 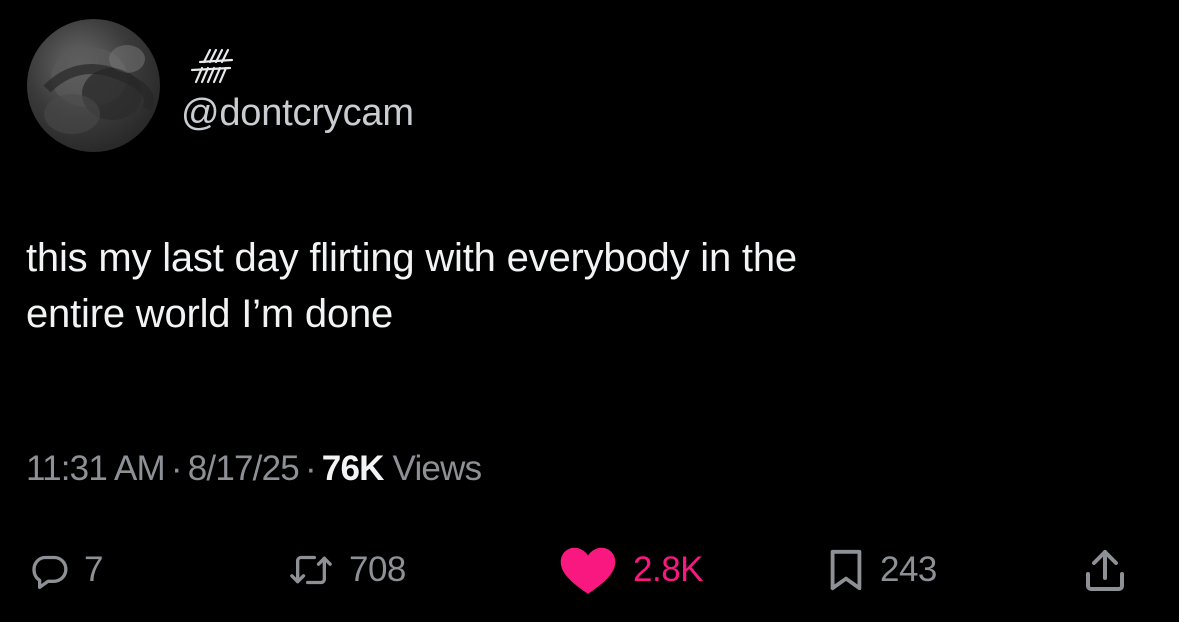 What do you see at coordinates (210, 314) in the screenshot?
I see `tweet-text-line: entire world I’m done` at bounding box center [210, 314].